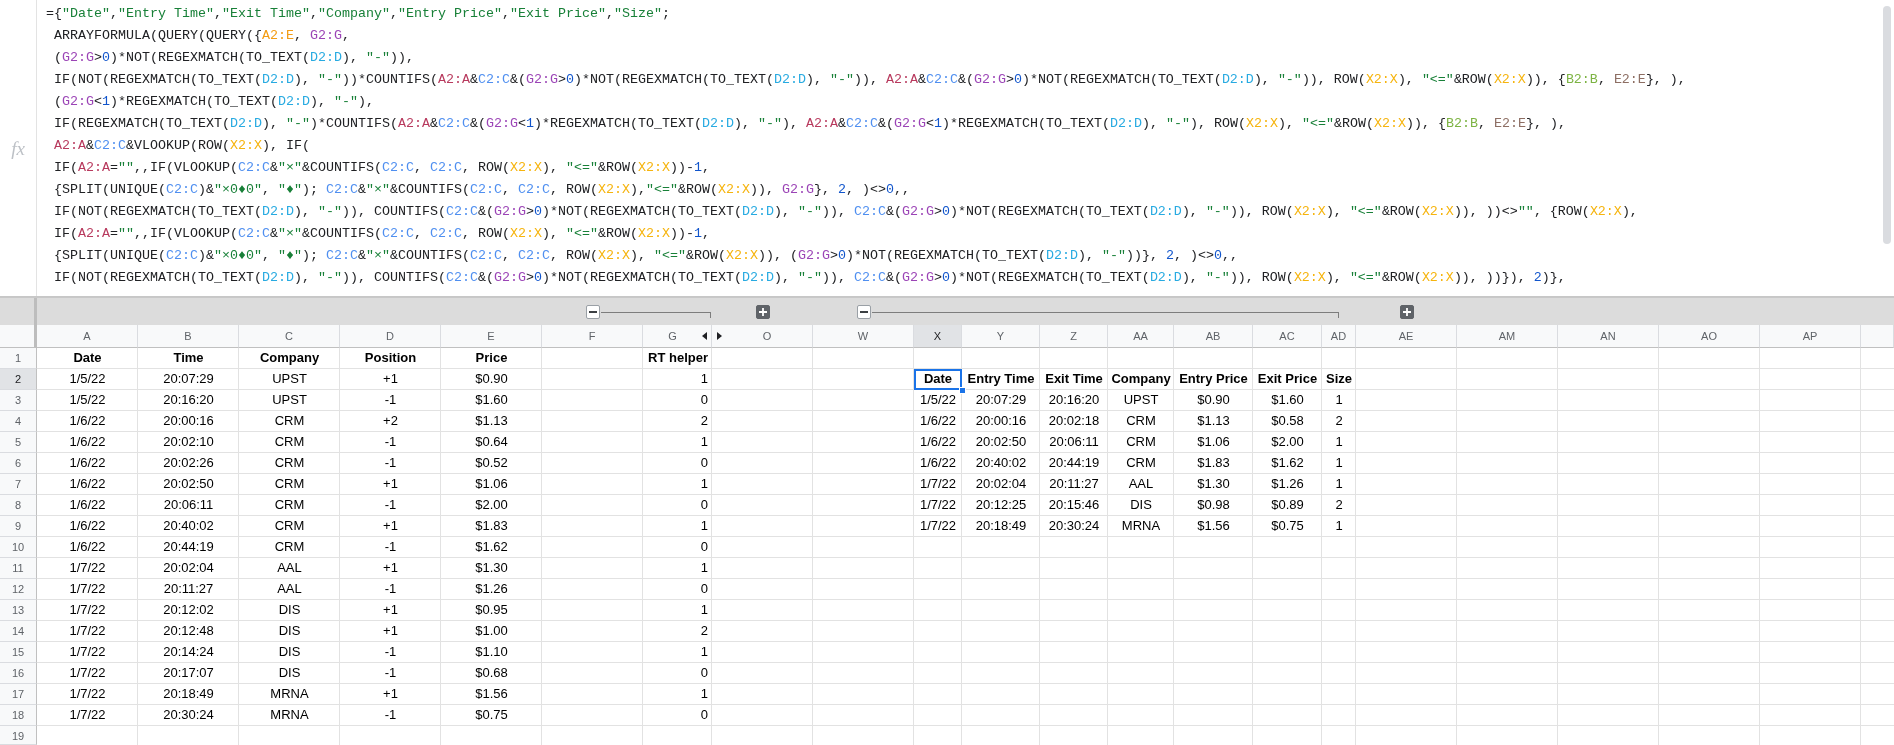  I want to click on row-header: 9, so click(18, 526).